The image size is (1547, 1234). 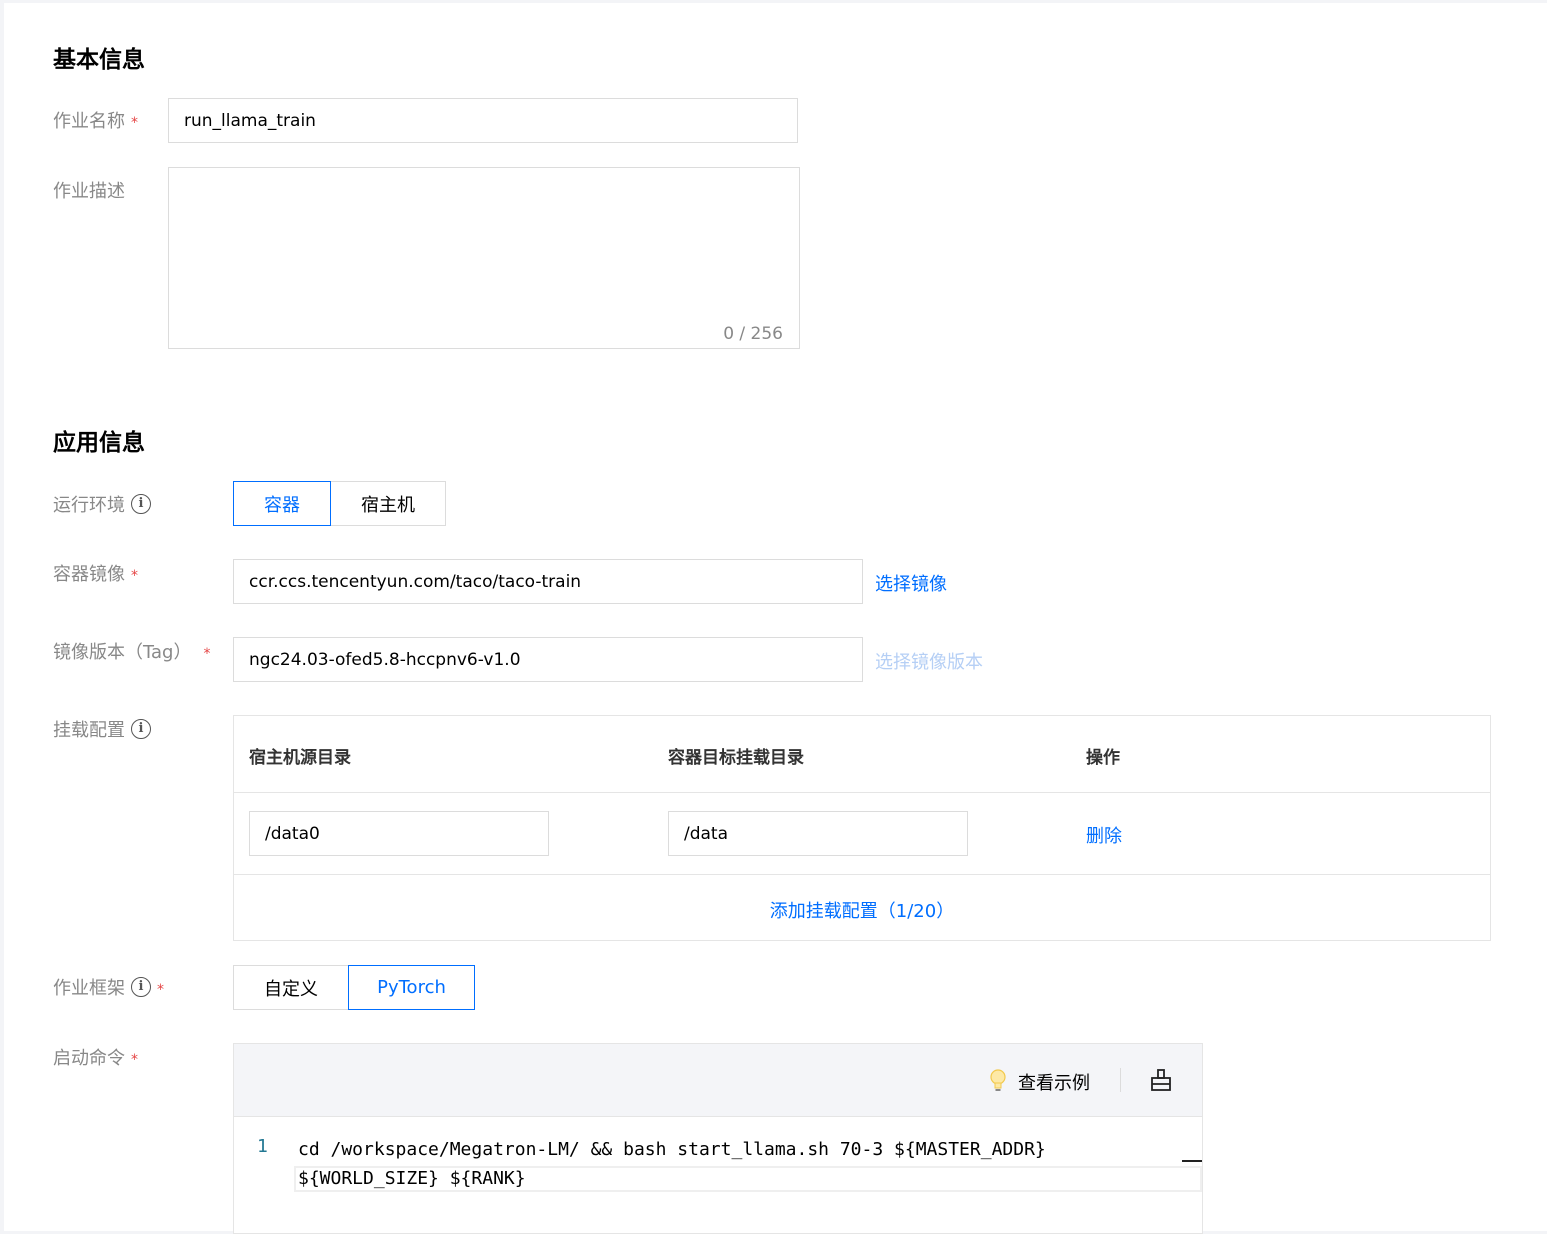 What do you see at coordinates (1120, 1080) in the screenshot?
I see `toolbar-divider` at bounding box center [1120, 1080].